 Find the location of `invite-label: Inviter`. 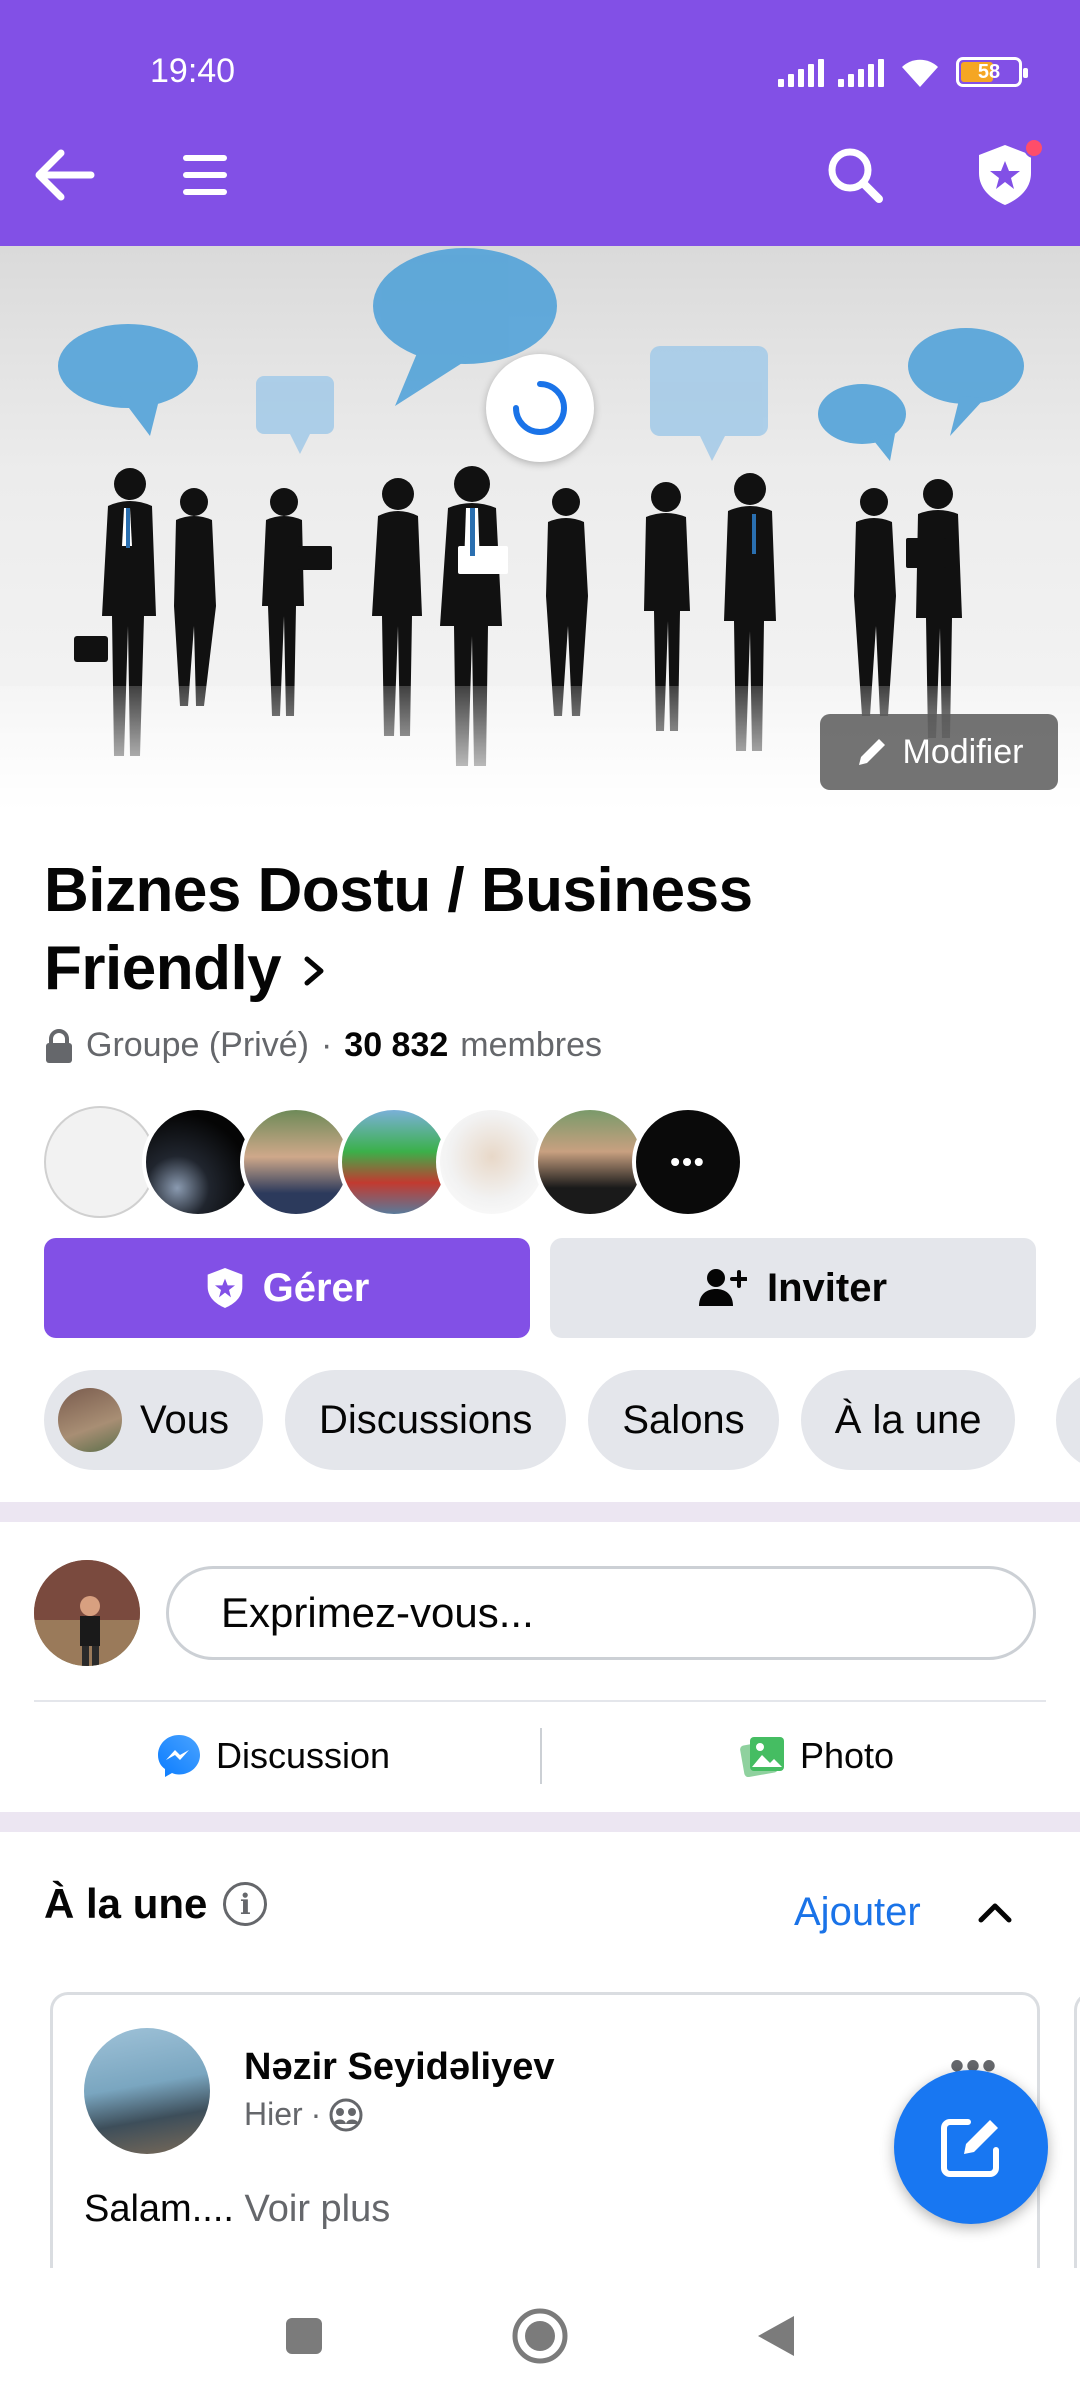

invite-label: Inviter is located at coordinates (827, 1287).